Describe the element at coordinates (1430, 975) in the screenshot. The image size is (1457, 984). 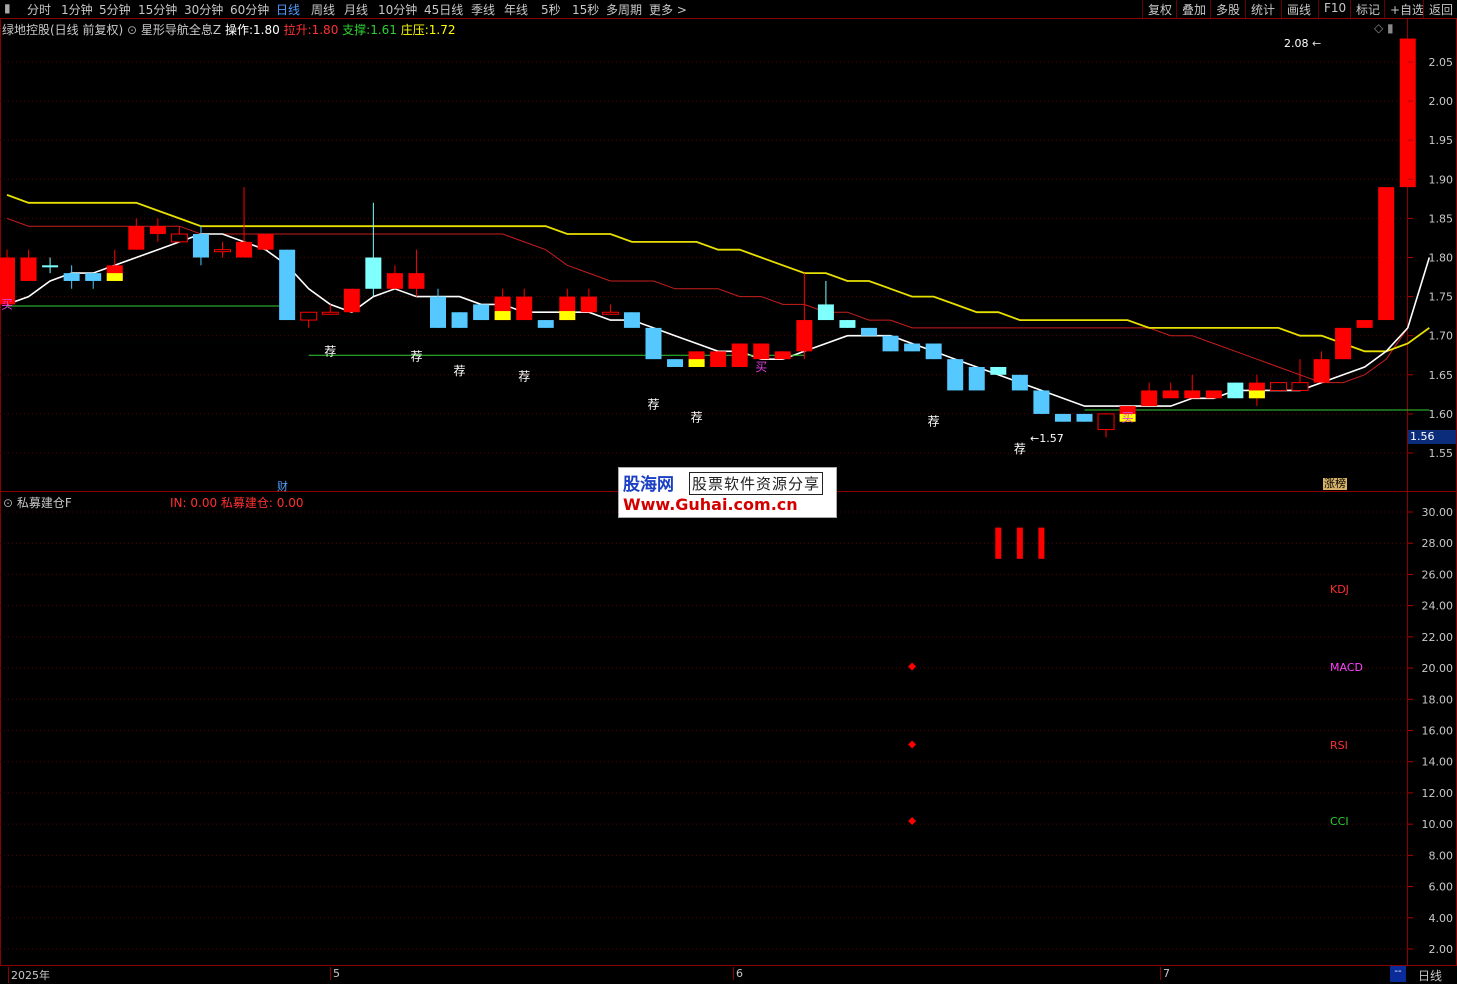
I see `time-axis-period: 日线` at that location.